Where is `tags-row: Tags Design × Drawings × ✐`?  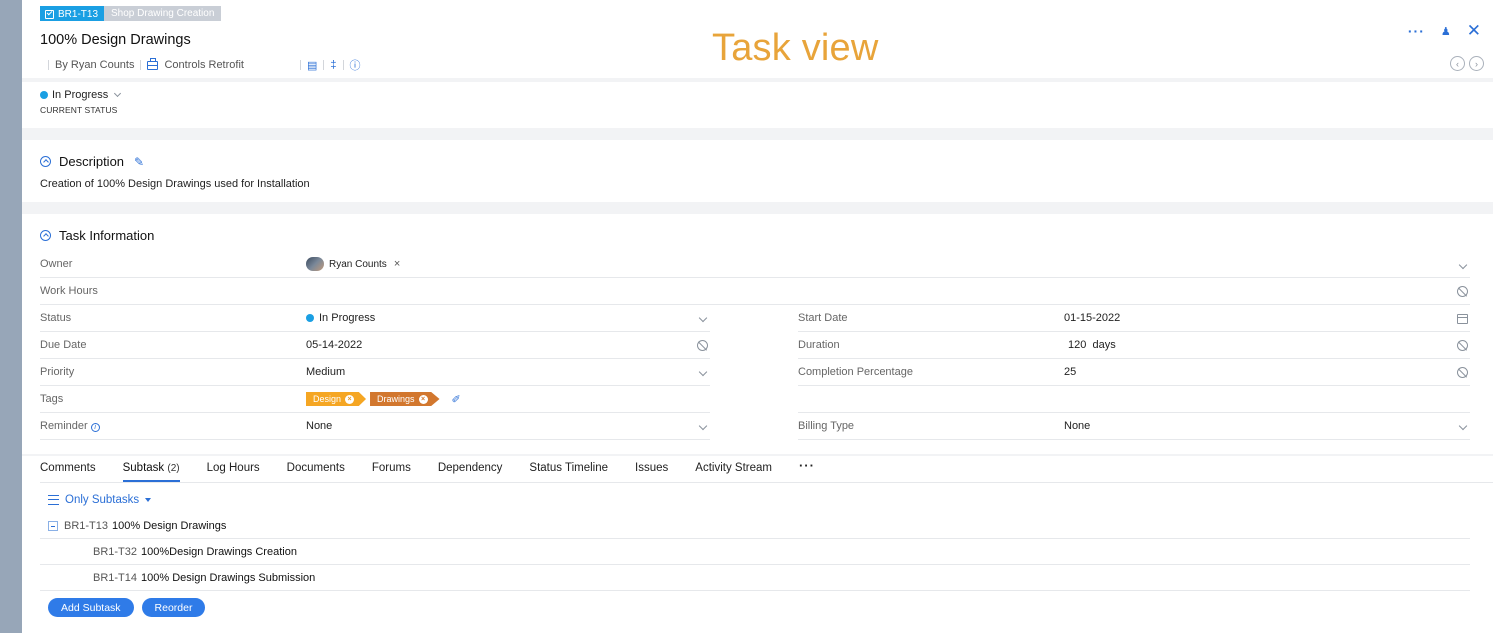
tags-row: Tags Design × Drawings × ✐ is located at coordinates (375, 399).